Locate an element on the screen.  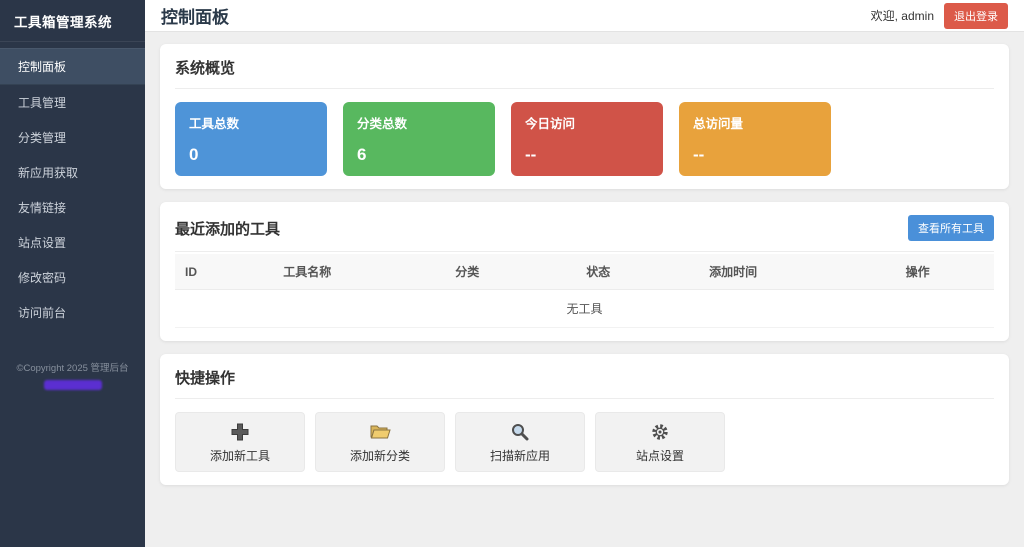
column-category: 分类 is located at coordinates (511, 272).